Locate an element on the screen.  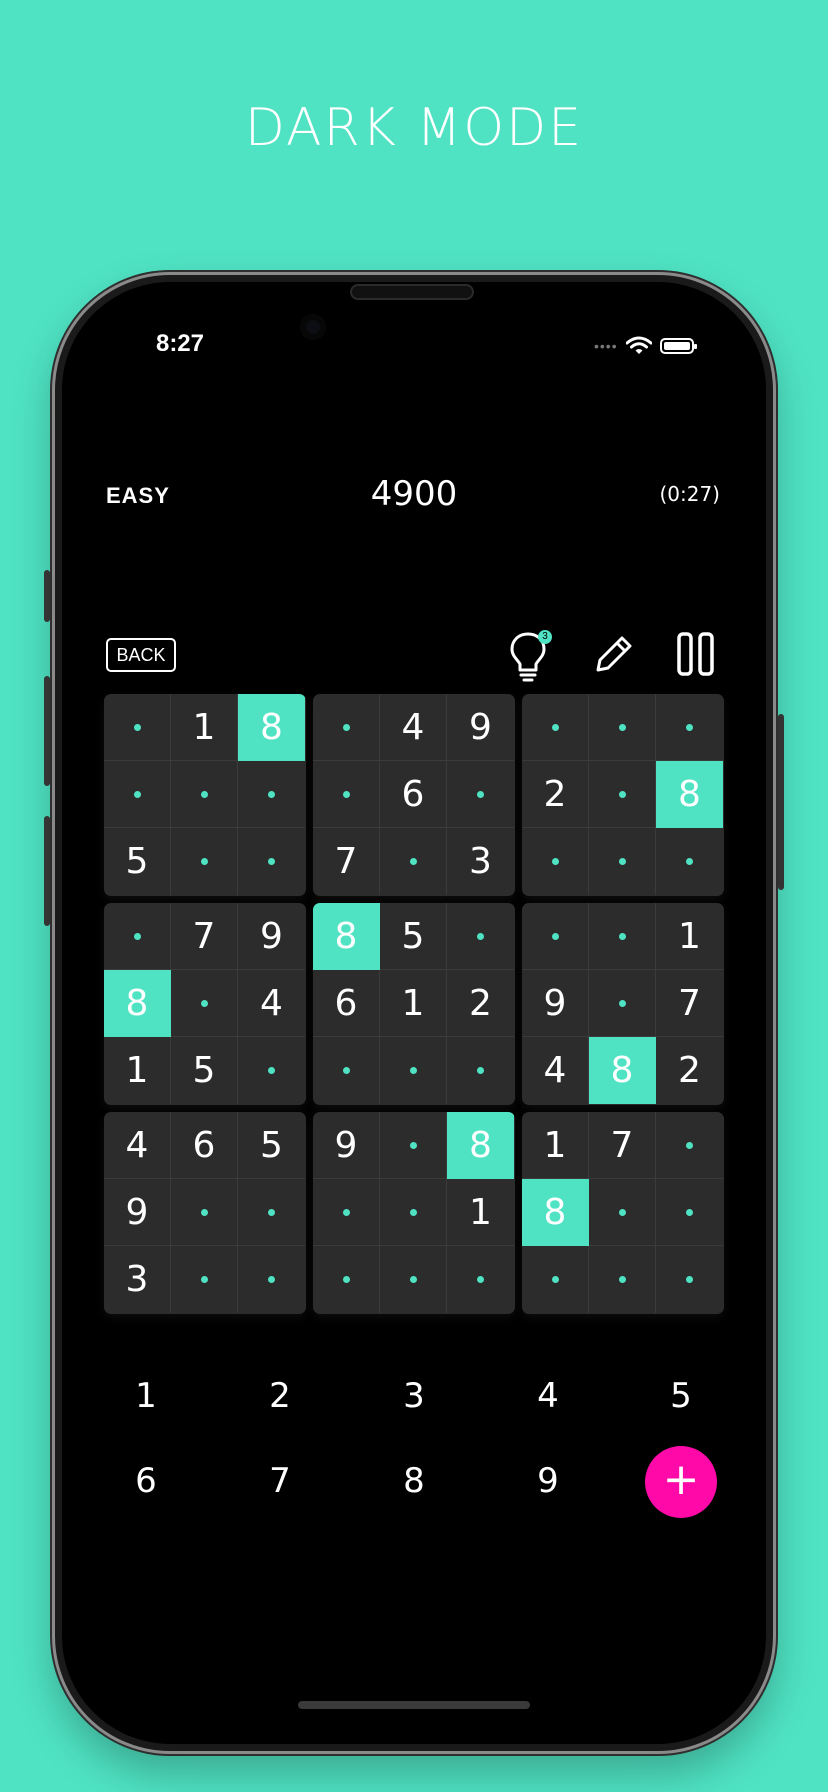
notes-button is located at coordinates (613, 654).